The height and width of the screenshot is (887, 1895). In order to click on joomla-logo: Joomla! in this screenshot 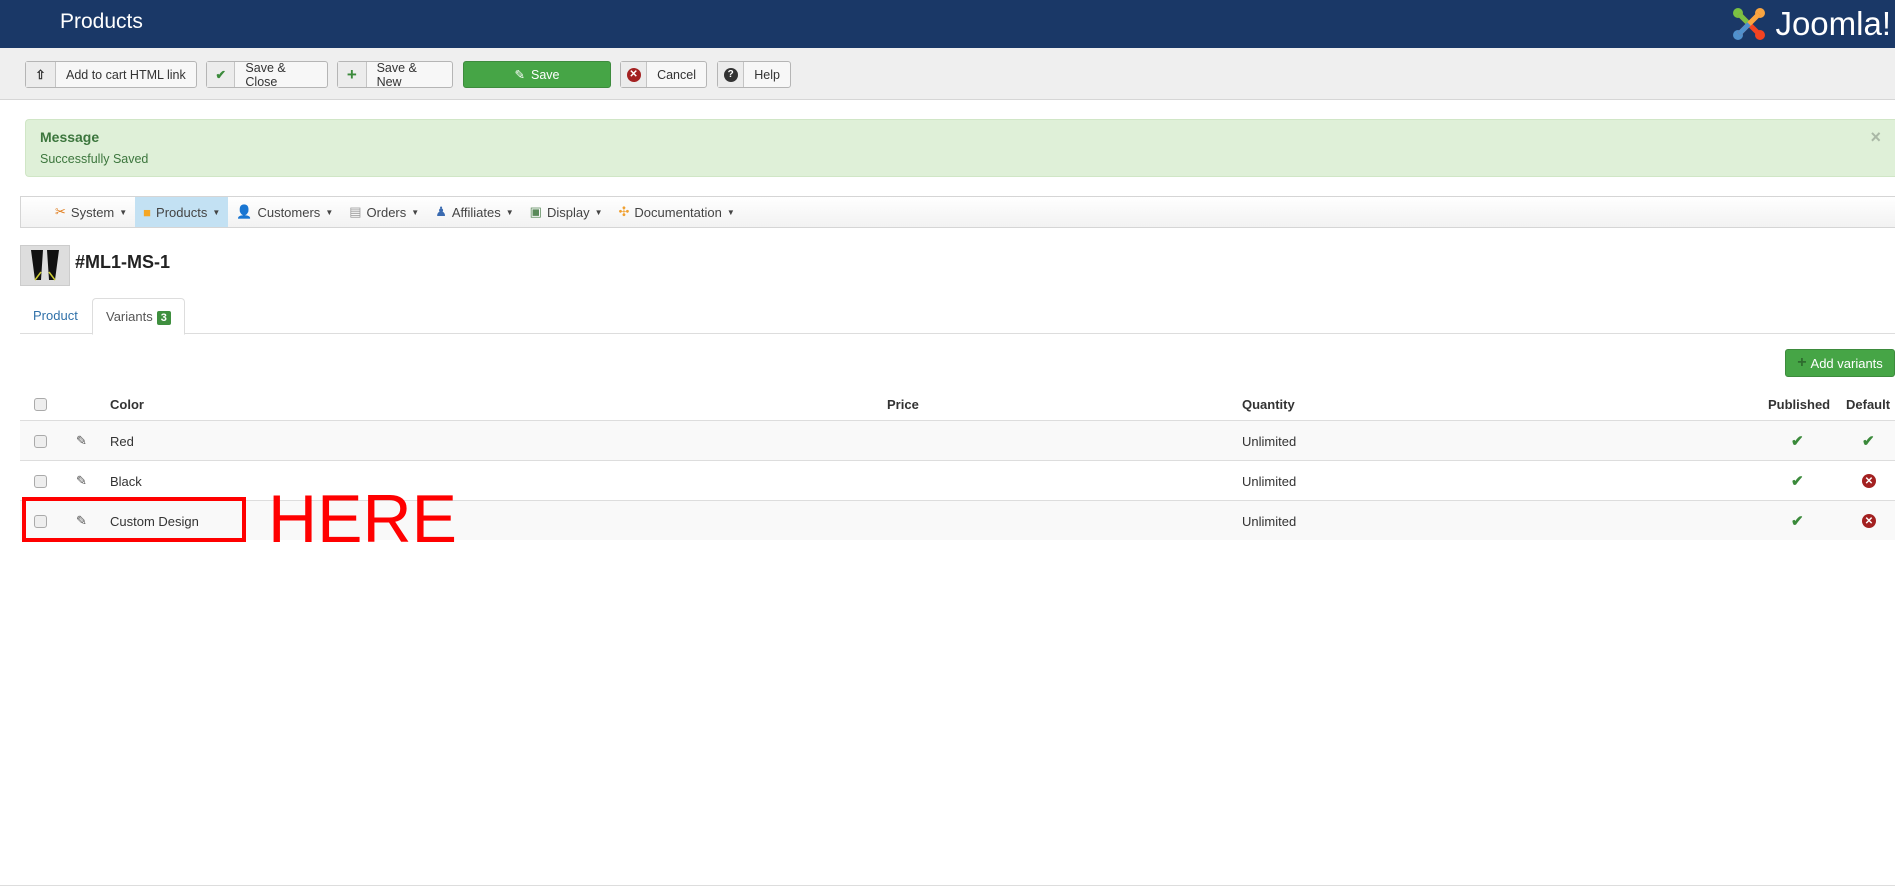, I will do `click(1810, 24)`.